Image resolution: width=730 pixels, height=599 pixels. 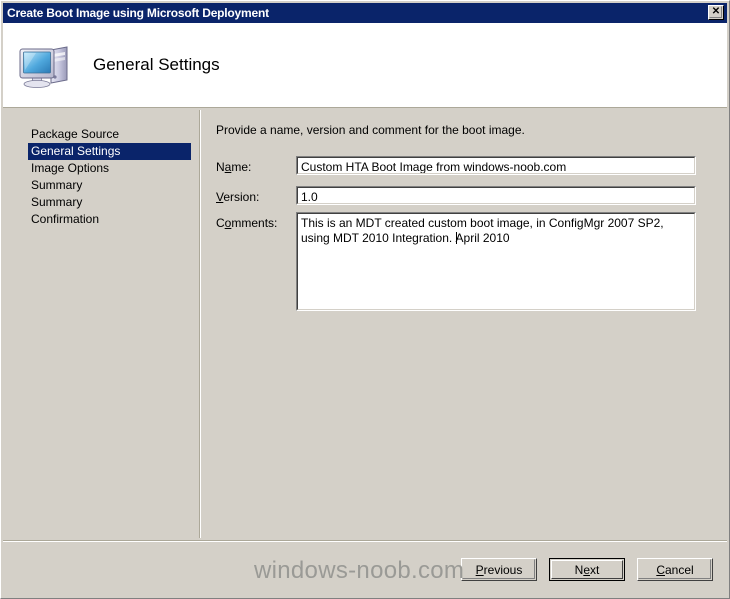 I want to click on previous-button-label: Previous, so click(x=499, y=569).